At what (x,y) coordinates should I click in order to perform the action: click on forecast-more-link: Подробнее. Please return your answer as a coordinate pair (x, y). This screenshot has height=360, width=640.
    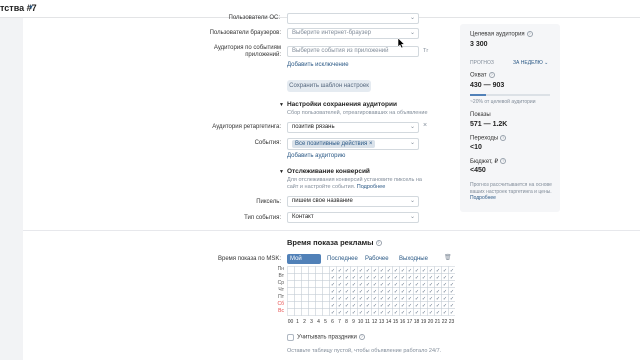
    Looking at the image, I should click on (483, 198).